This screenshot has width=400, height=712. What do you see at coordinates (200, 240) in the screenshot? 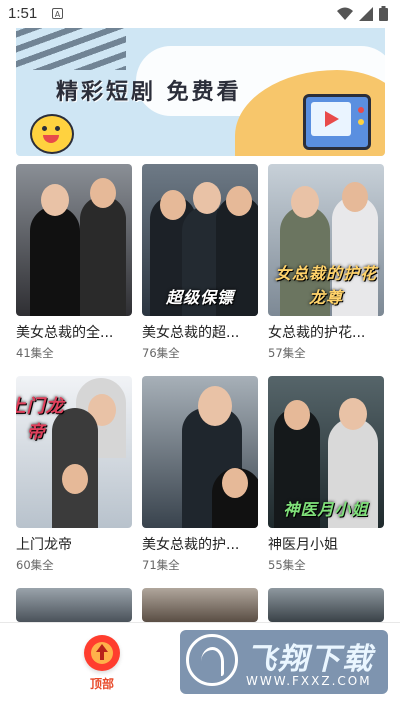
I see `drama-poster: 超级保镖` at bounding box center [200, 240].